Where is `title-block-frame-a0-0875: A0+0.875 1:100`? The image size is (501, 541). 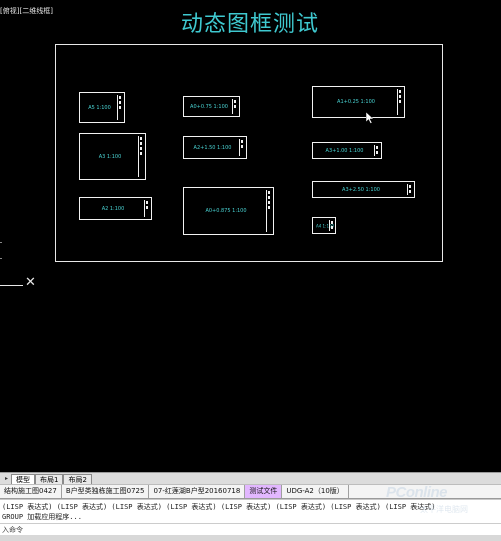 title-block-frame-a0-0875: A0+0.875 1:100 is located at coordinates (228, 211).